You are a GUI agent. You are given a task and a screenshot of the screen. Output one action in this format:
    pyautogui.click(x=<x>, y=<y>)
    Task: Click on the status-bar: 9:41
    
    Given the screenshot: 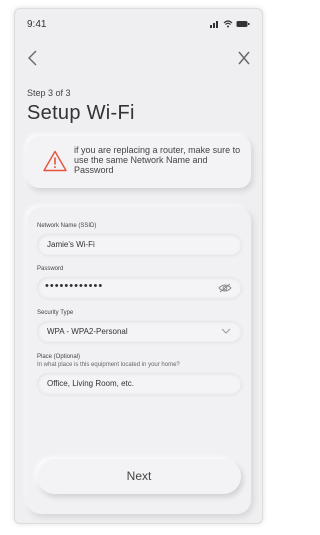 What is the action you would take?
    pyautogui.click(x=138, y=26)
    